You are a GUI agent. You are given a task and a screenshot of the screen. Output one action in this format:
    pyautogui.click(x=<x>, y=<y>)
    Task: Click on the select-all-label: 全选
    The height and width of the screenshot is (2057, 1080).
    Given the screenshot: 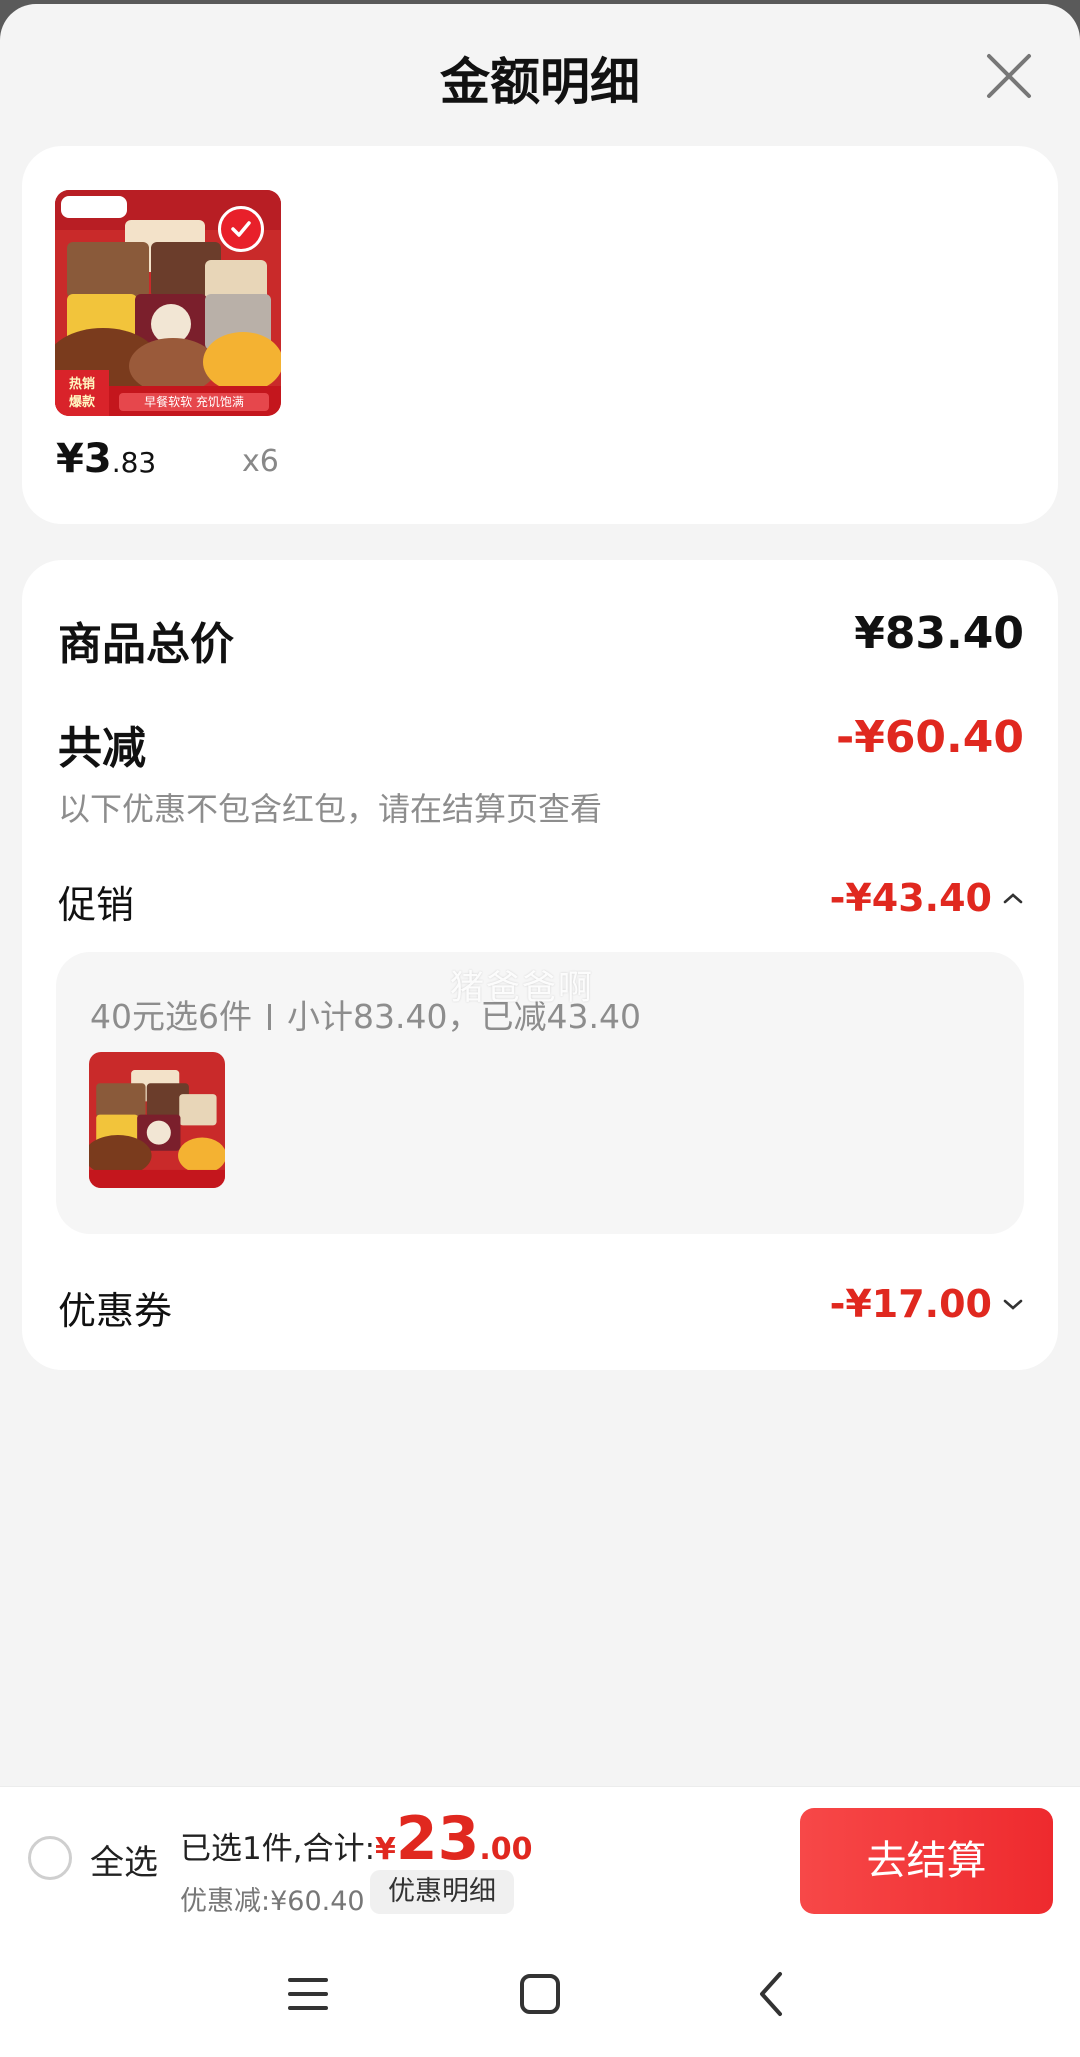 What is the action you would take?
    pyautogui.click(x=124, y=1859)
    